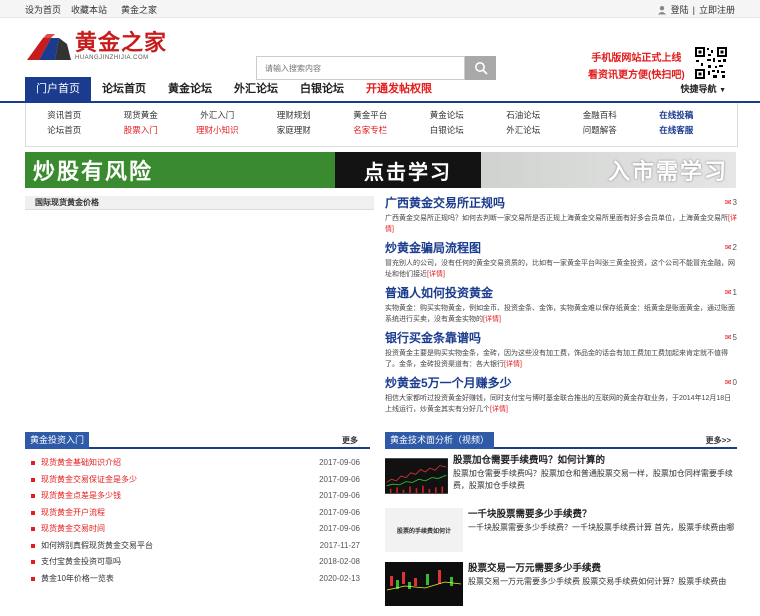 This screenshot has width=760, height=616. Describe the element at coordinates (197, 480) in the screenshot. I see `list-item: 现货黄金交易保证金是多少 2017-09-06` at that location.